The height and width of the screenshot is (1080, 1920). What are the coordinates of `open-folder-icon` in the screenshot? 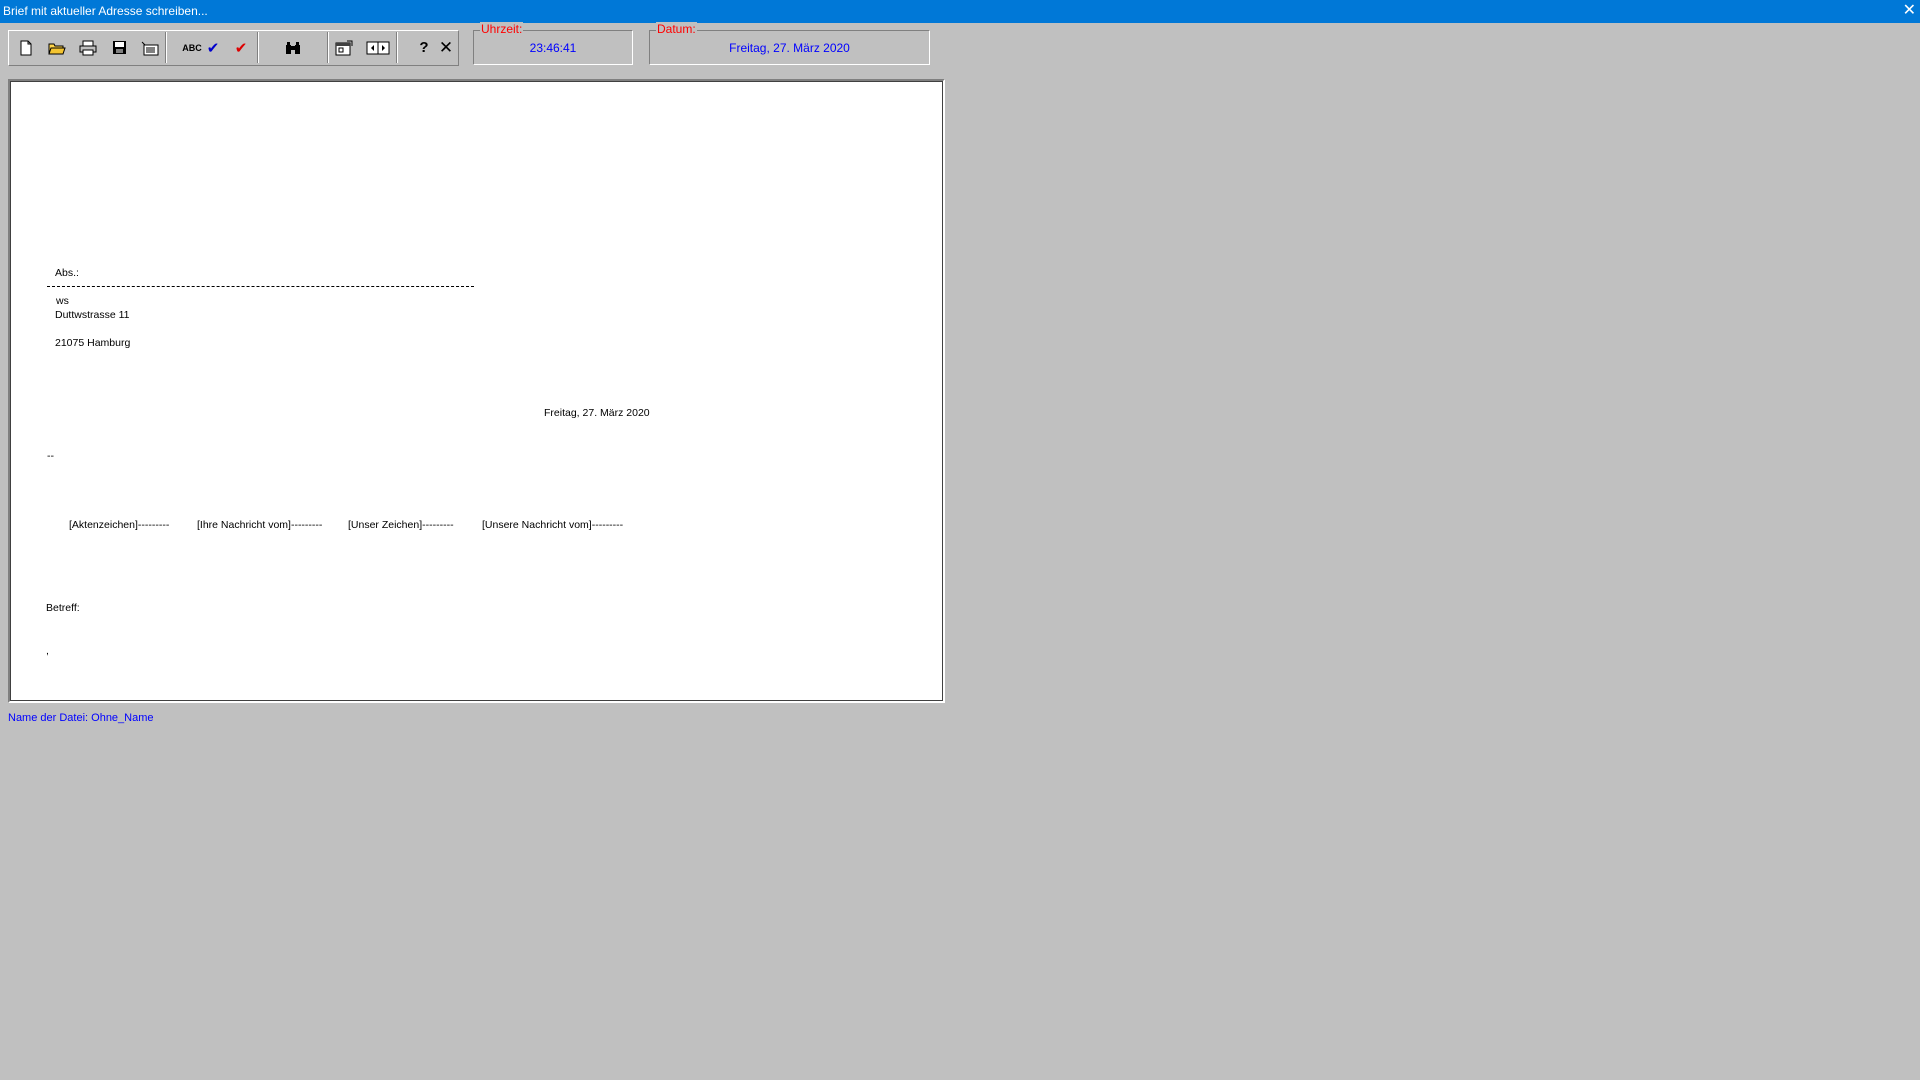 It's located at (57, 47).